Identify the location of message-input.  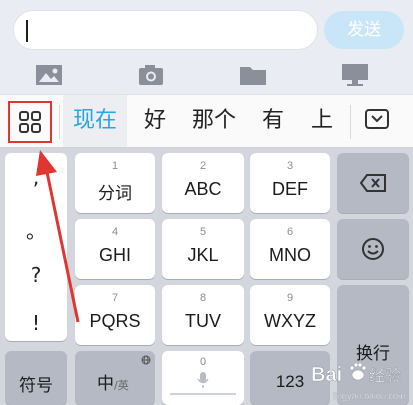
(165, 30).